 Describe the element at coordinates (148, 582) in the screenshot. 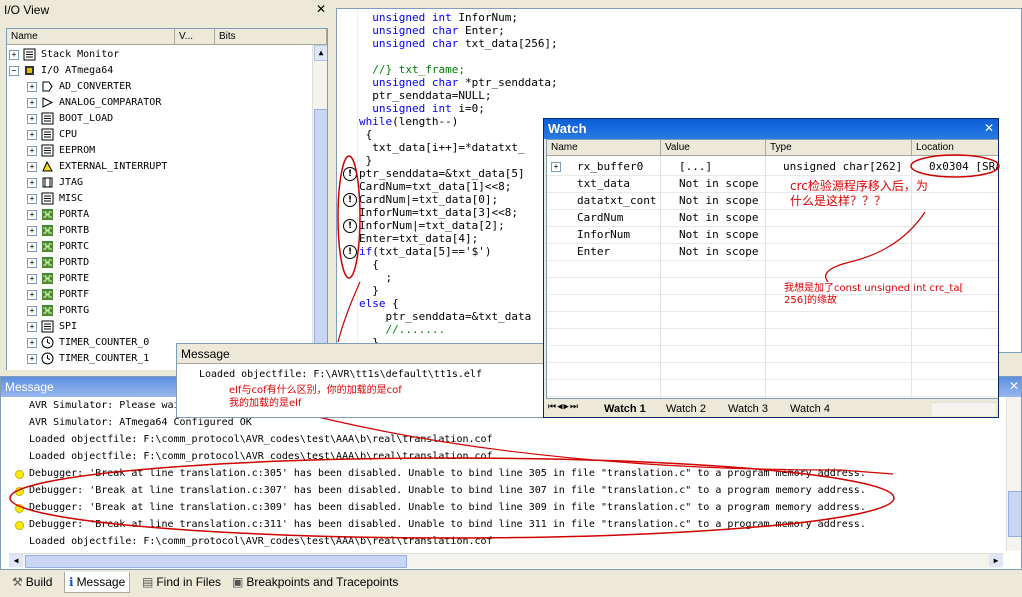

I see `find-icon: ▤` at that location.